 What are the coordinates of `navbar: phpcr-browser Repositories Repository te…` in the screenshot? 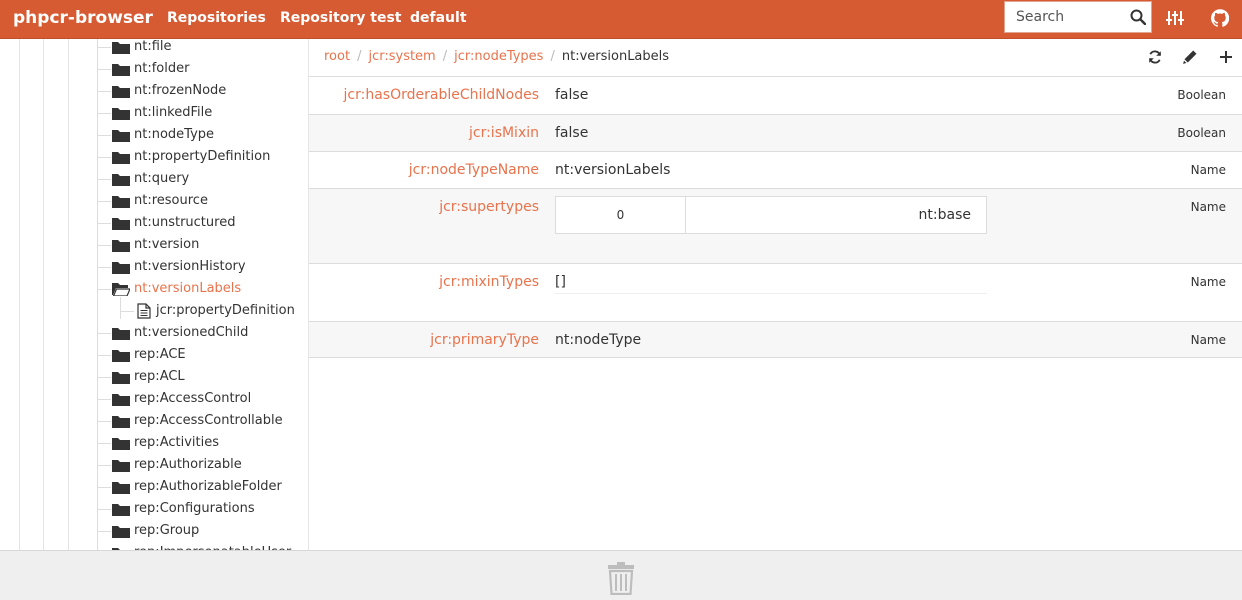 It's located at (621, 19).